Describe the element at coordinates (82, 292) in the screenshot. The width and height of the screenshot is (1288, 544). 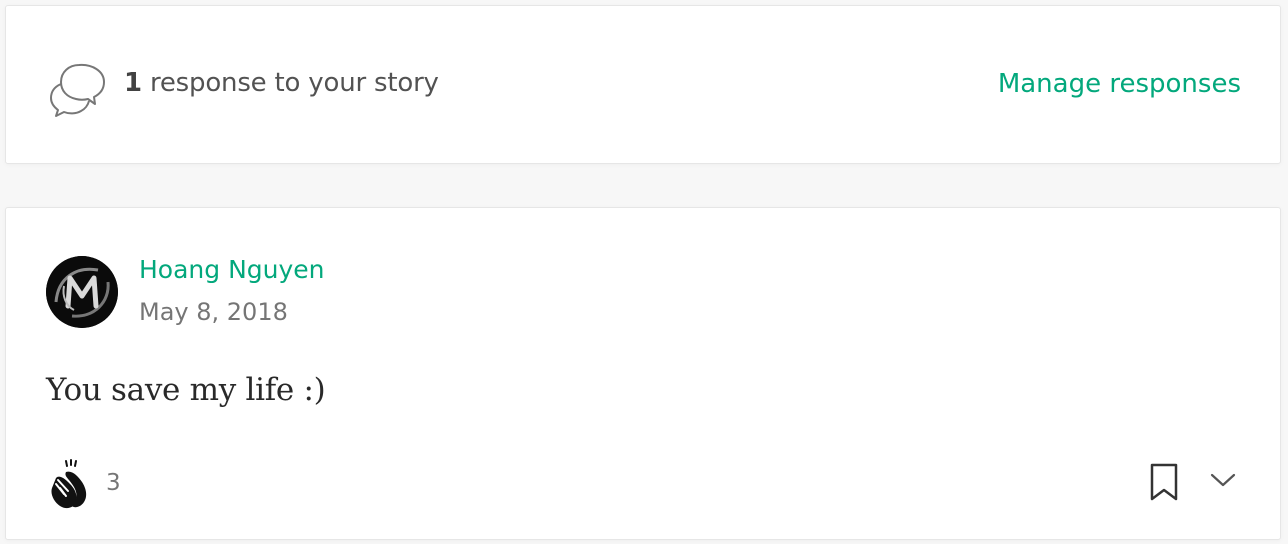
I see `avatar` at that location.